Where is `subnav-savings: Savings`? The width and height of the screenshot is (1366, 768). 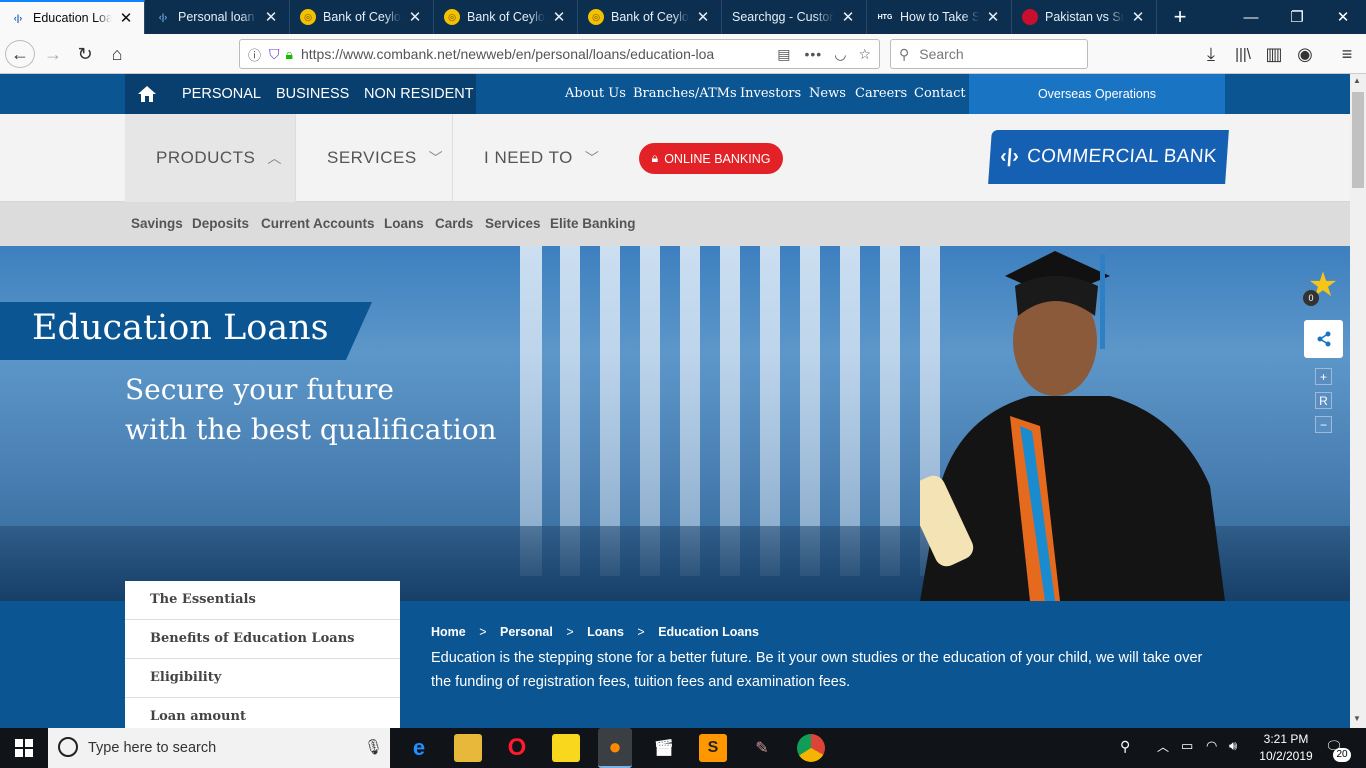 subnav-savings: Savings is located at coordinates (157, 224).